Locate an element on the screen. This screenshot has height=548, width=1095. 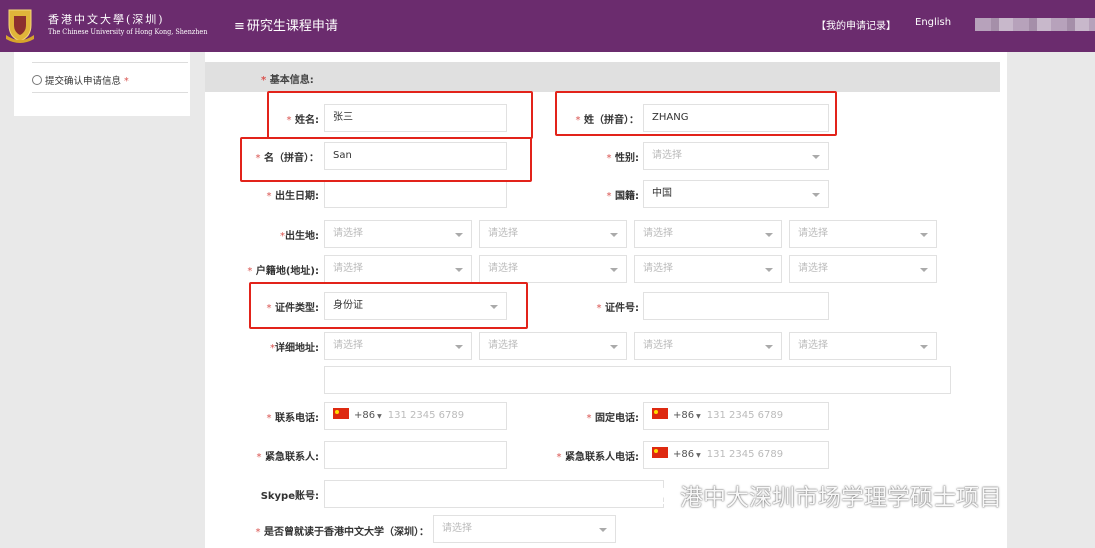
menu-icon: ≡ is located at coordinates (239, 26).